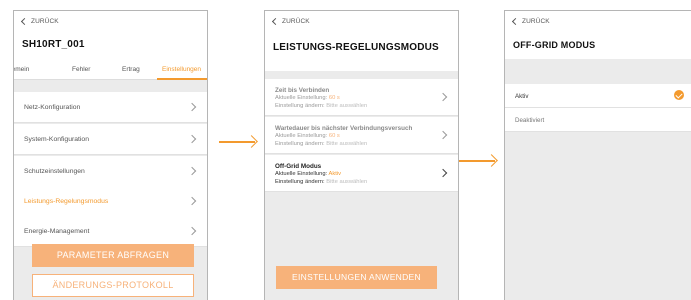  What do you see at coordinates (522, 96) in the screenshot?
I see `option-label: Aktiv` at bounding box center [522, 96].